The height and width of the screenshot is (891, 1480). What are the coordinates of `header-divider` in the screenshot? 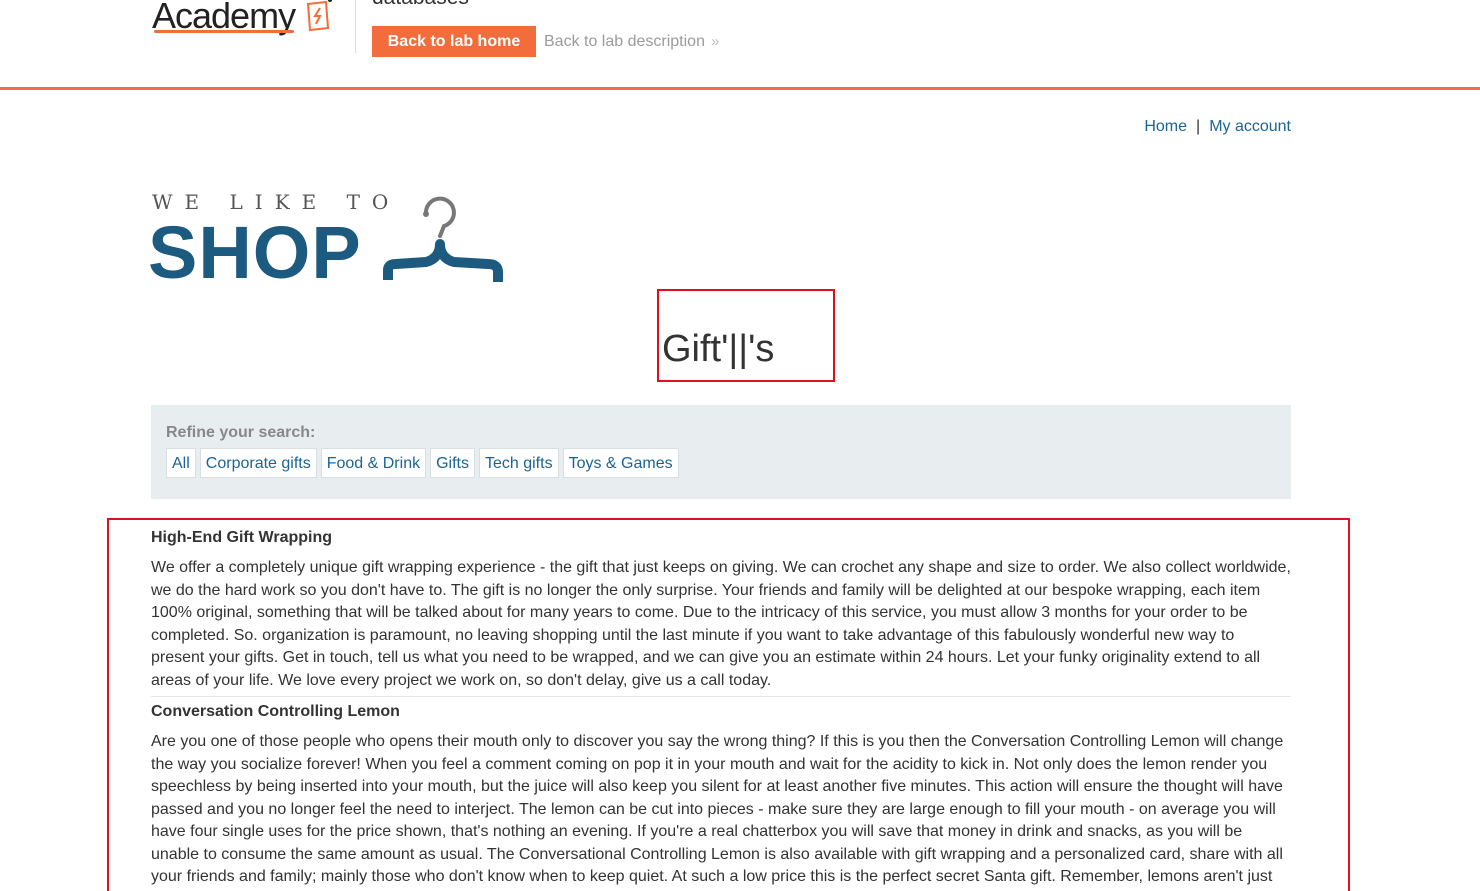 It's located at (355, 26).